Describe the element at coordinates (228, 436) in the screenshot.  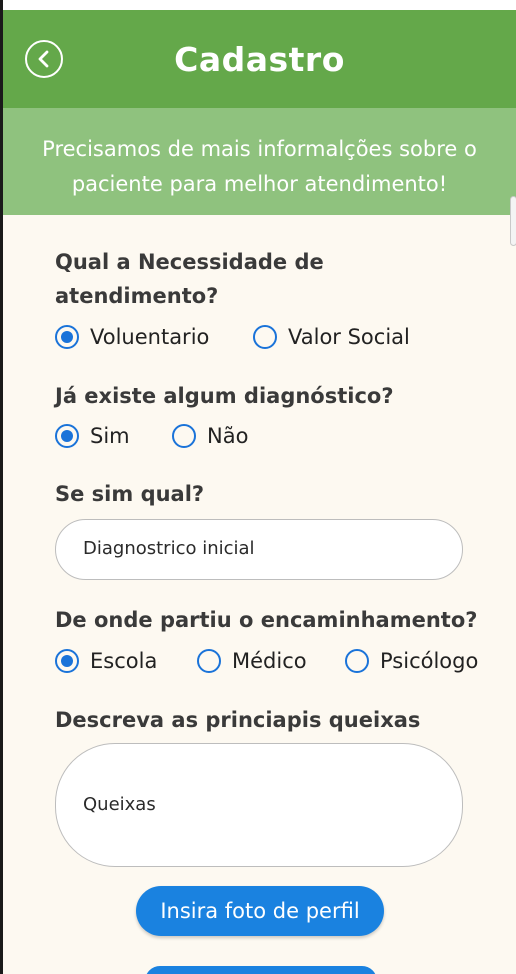
I see `radio-label: Não` at that location.